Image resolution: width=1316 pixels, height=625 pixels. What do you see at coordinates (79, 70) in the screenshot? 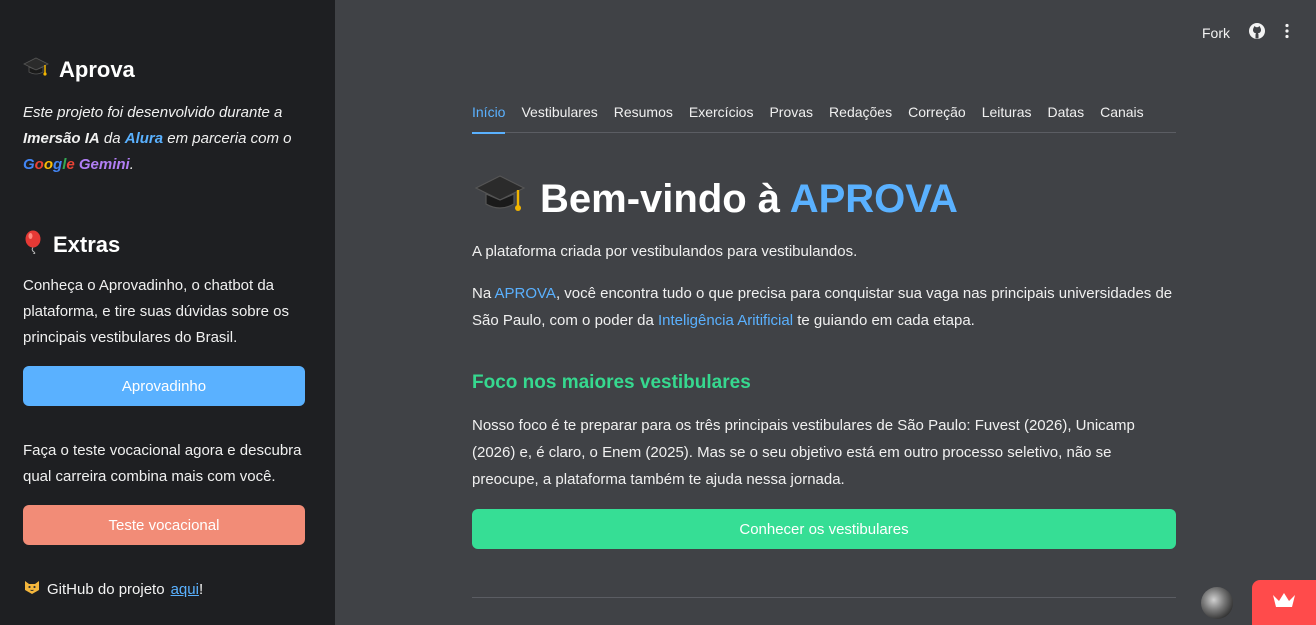
I see `sidebar-title: Aprova` at bounding box center [79, 70].